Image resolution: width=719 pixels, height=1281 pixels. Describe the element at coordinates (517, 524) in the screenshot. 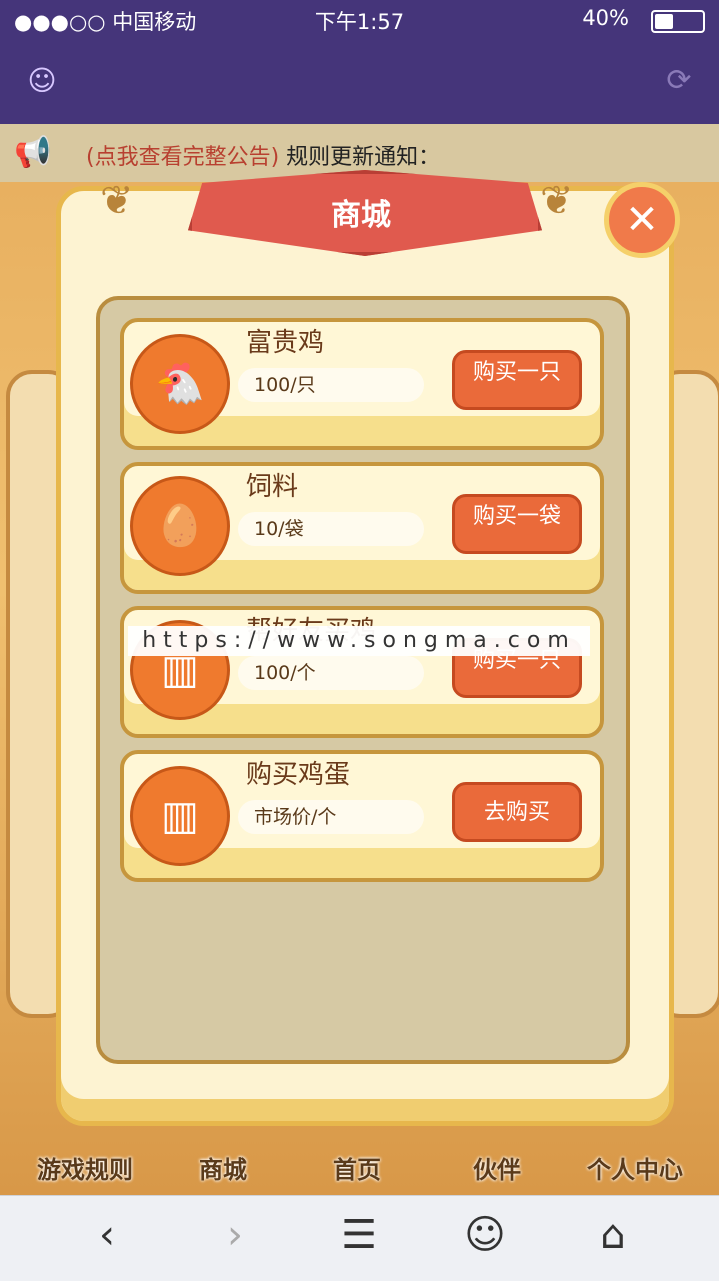

I see `buy-button: 购买一袋` at that location.